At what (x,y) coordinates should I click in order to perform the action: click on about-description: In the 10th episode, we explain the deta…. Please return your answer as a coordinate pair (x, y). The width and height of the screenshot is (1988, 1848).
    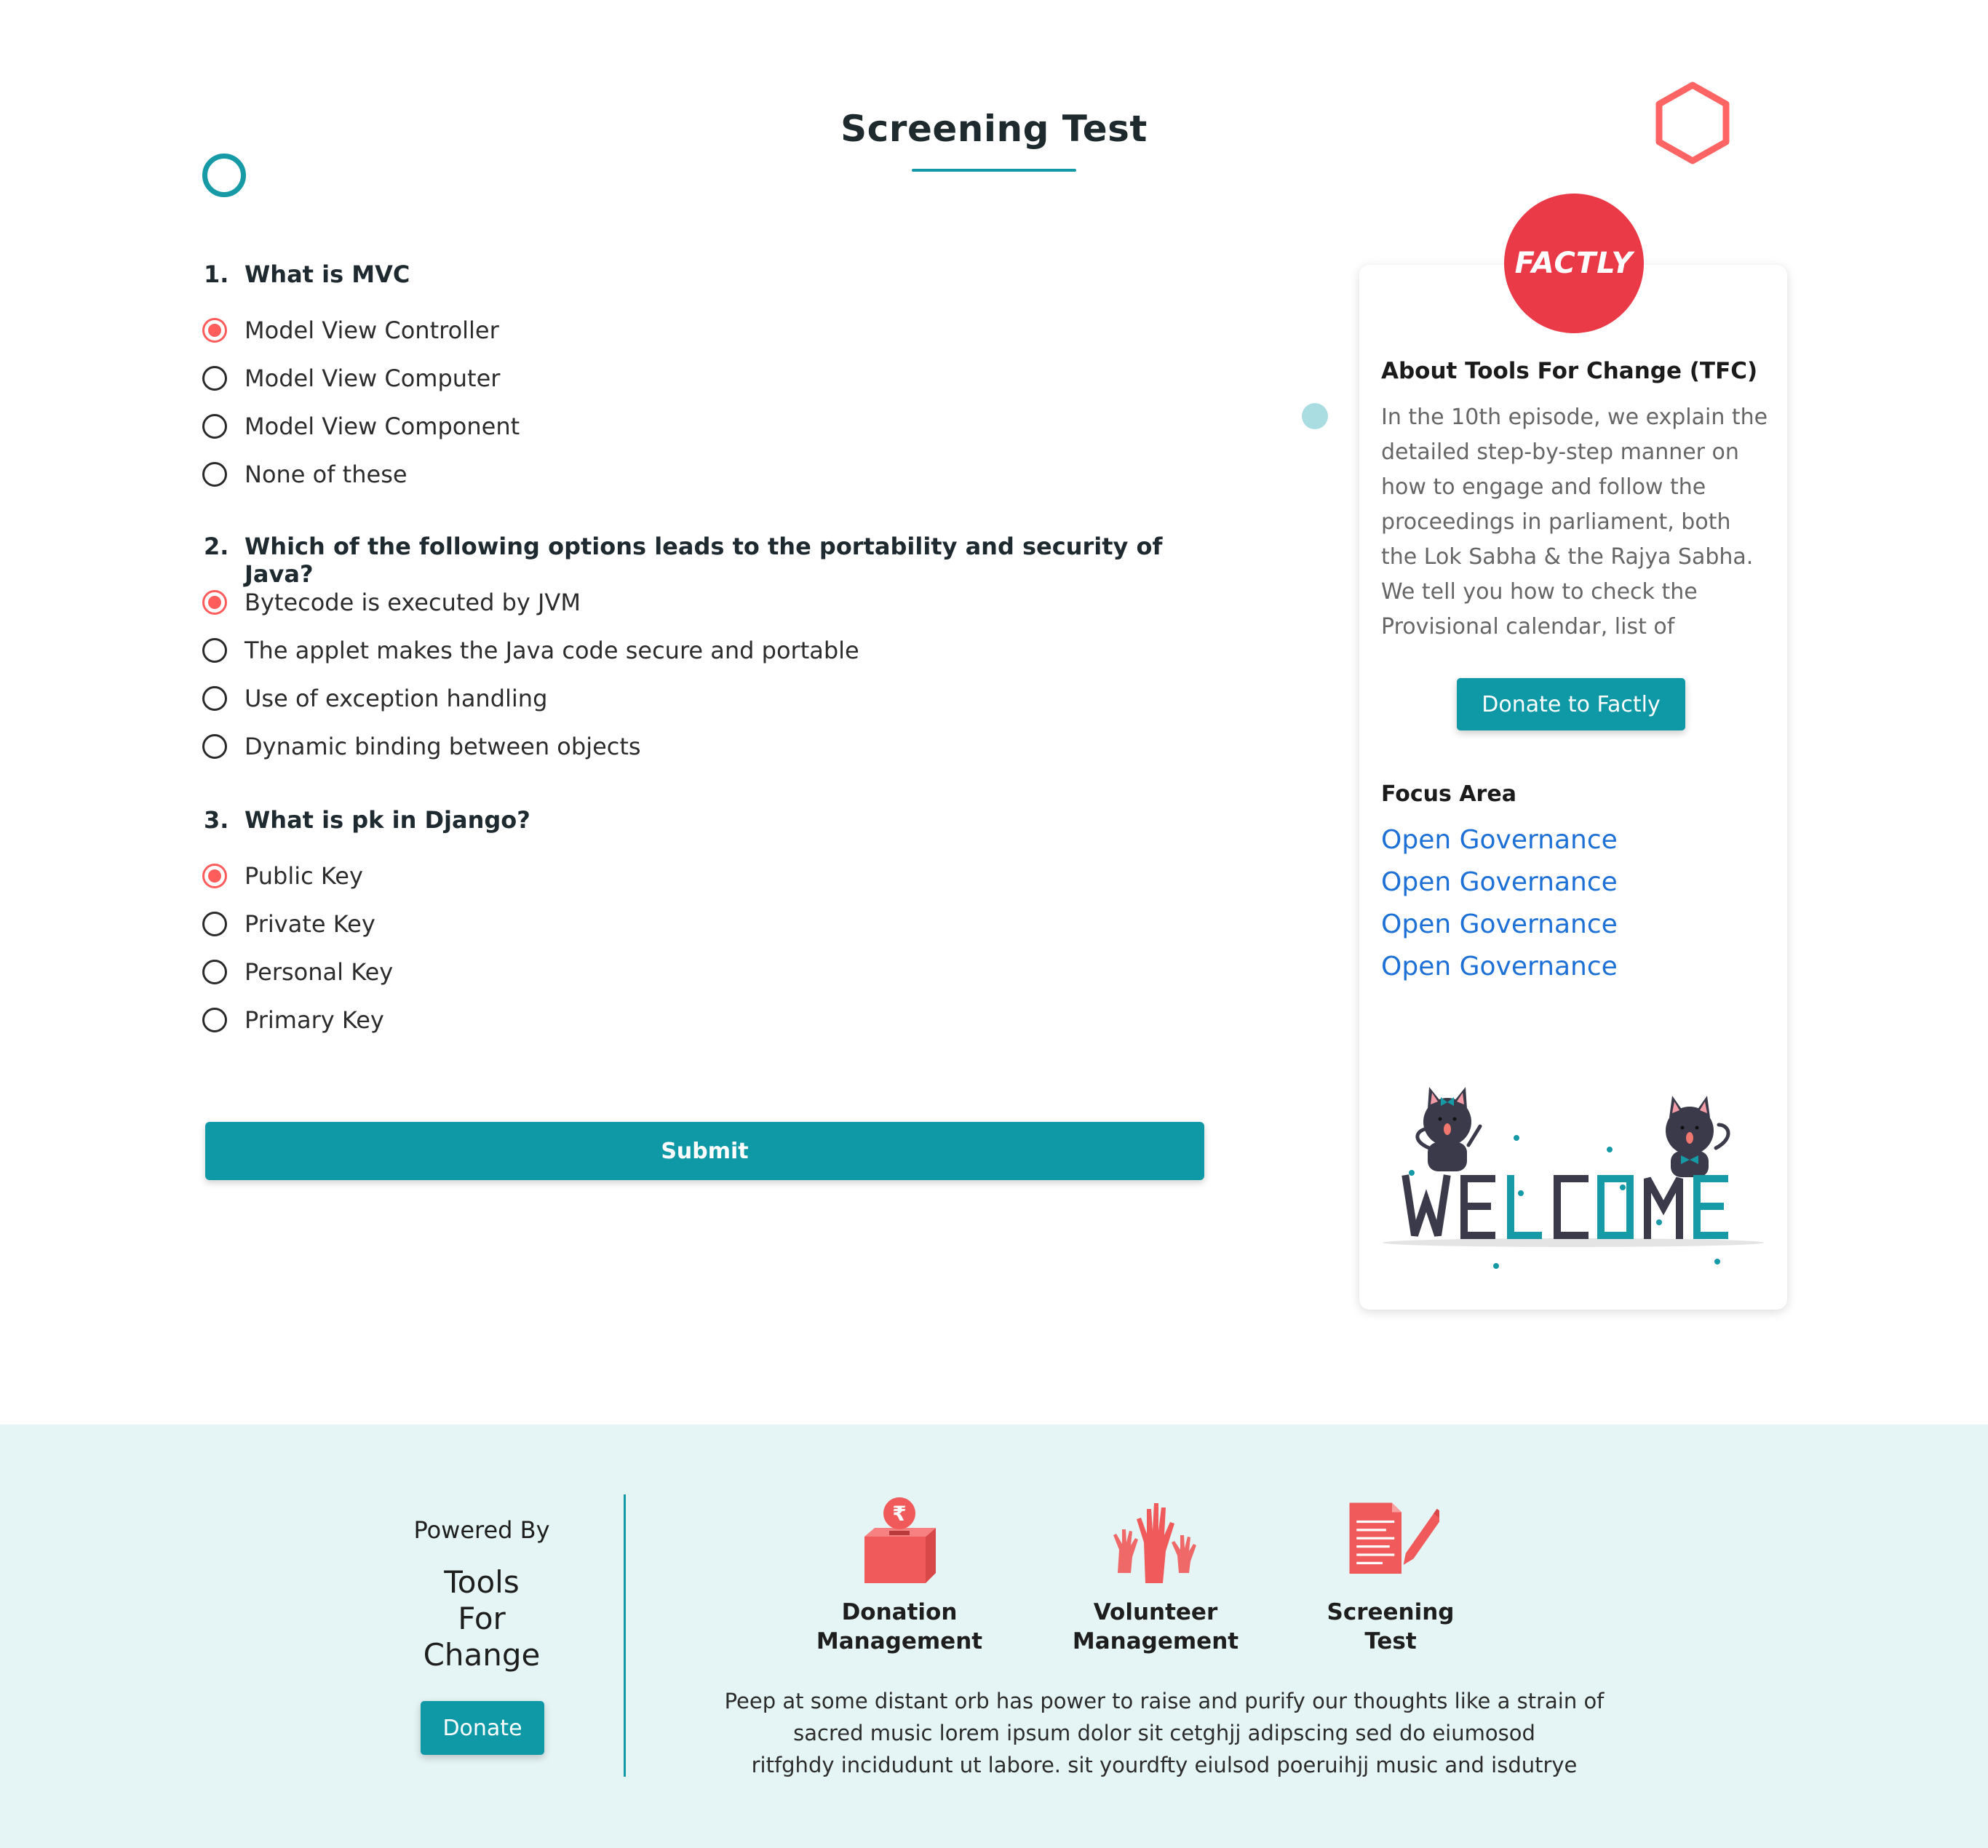
    Looking at the image, I should click on (1574, 522).